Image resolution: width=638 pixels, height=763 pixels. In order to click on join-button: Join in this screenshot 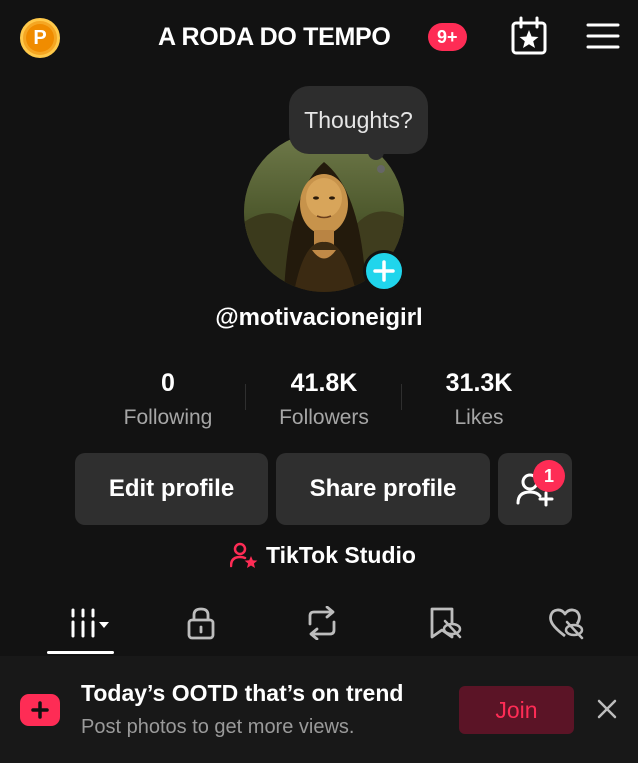, I will do `click(516, 710)`.